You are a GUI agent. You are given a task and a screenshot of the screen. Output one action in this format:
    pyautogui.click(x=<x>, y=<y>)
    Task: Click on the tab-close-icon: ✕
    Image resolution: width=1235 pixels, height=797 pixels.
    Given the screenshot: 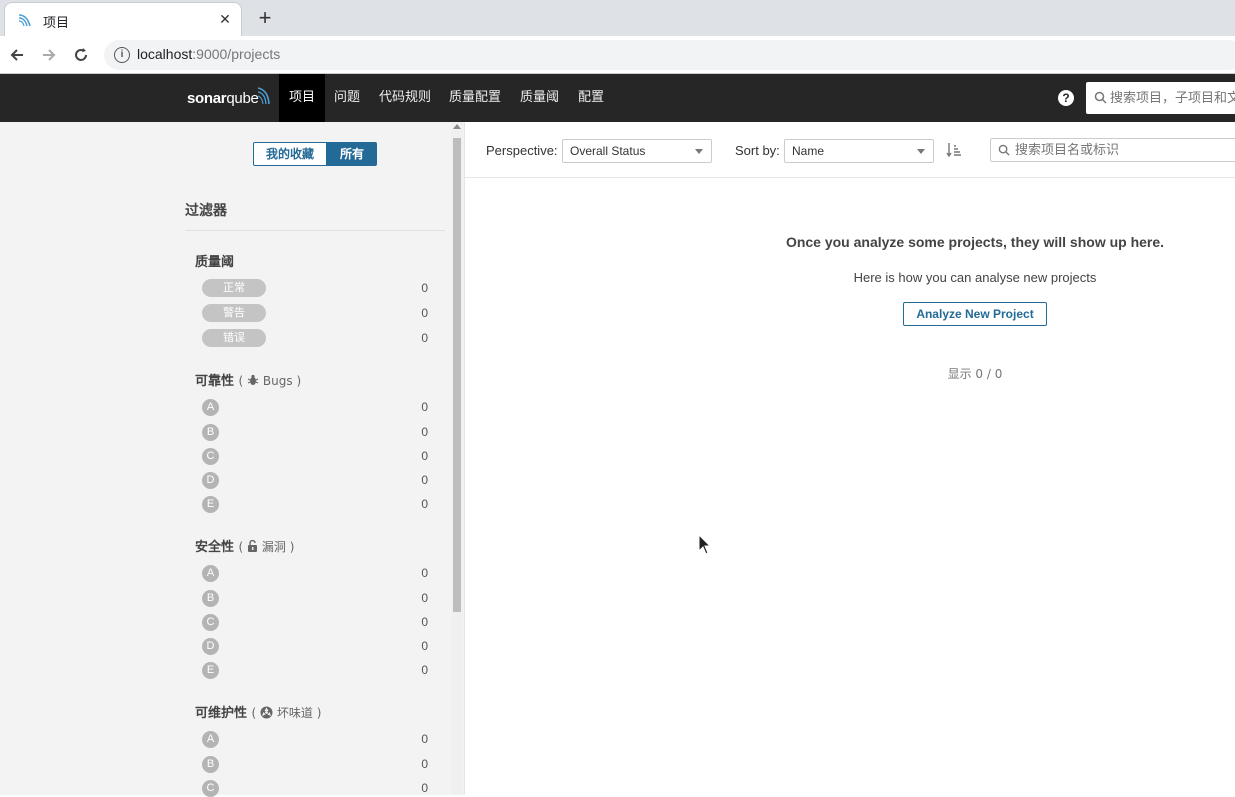 What is the action you would take?
    pyautogui.click(x=225, y=19)
    